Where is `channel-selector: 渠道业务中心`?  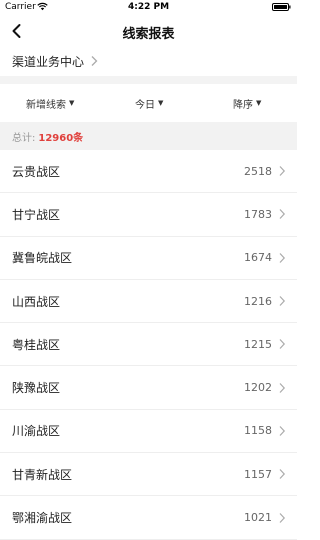
channel-selector: 渠道业务中心 is located at coordinates (148, 61).